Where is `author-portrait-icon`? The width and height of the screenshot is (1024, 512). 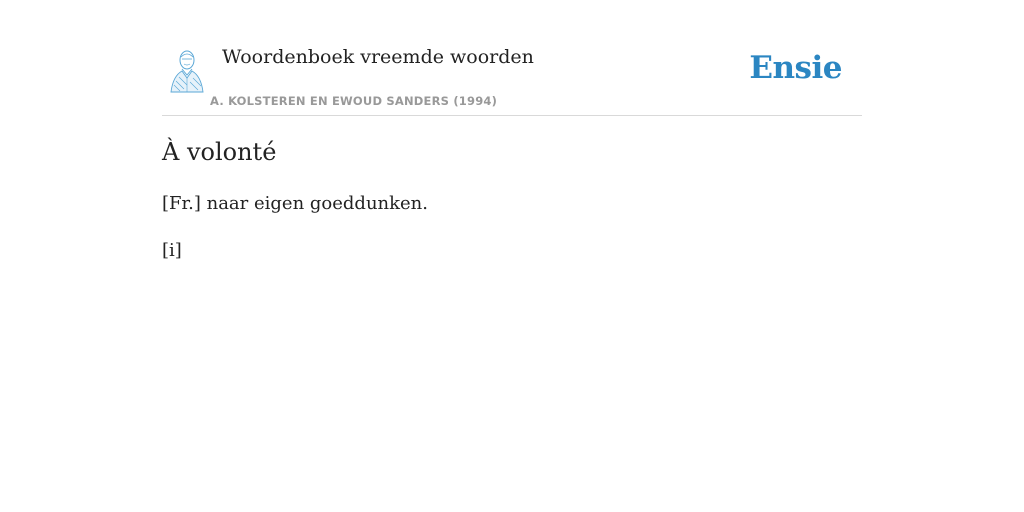
author-portrait-icon is located at coordinates (187, 71).